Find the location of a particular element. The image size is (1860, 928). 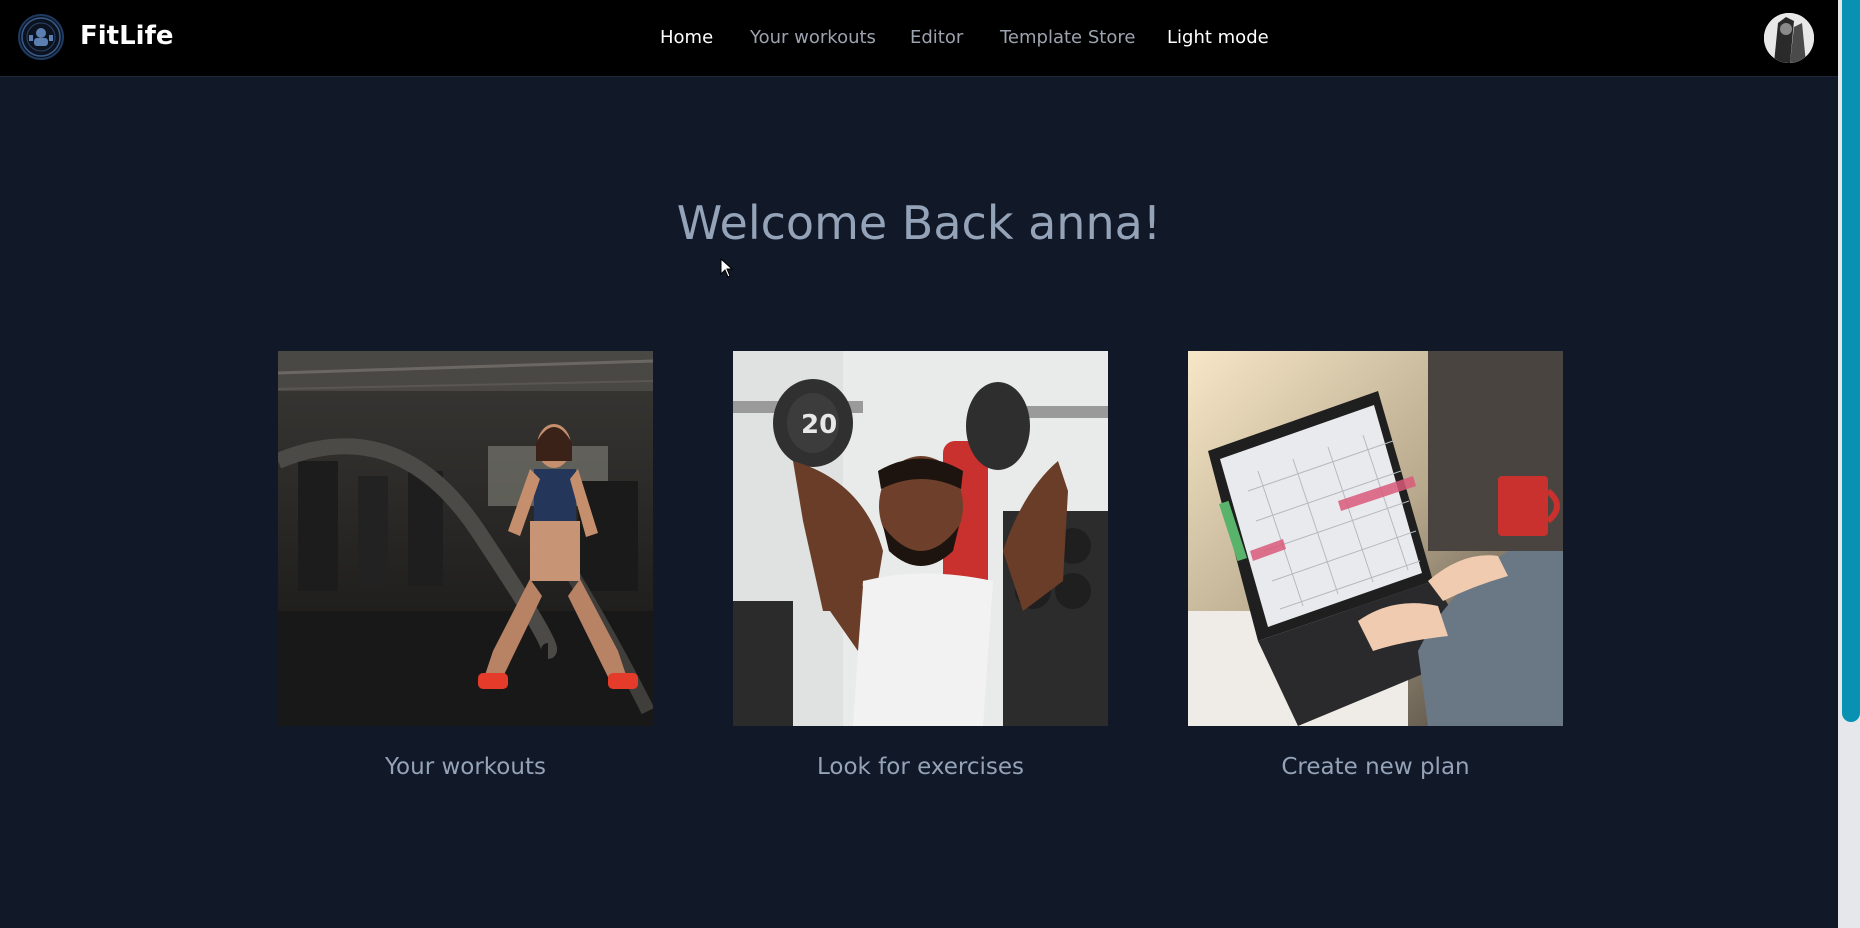

welcome-heading: Welcome Back anna! is located at coordinates (919, 223).